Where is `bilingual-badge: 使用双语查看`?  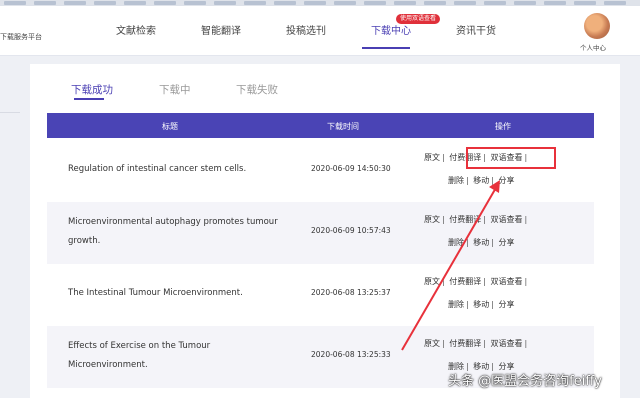
bilingual-badge: 使用双语查看 is located at coordinates (418, 19).